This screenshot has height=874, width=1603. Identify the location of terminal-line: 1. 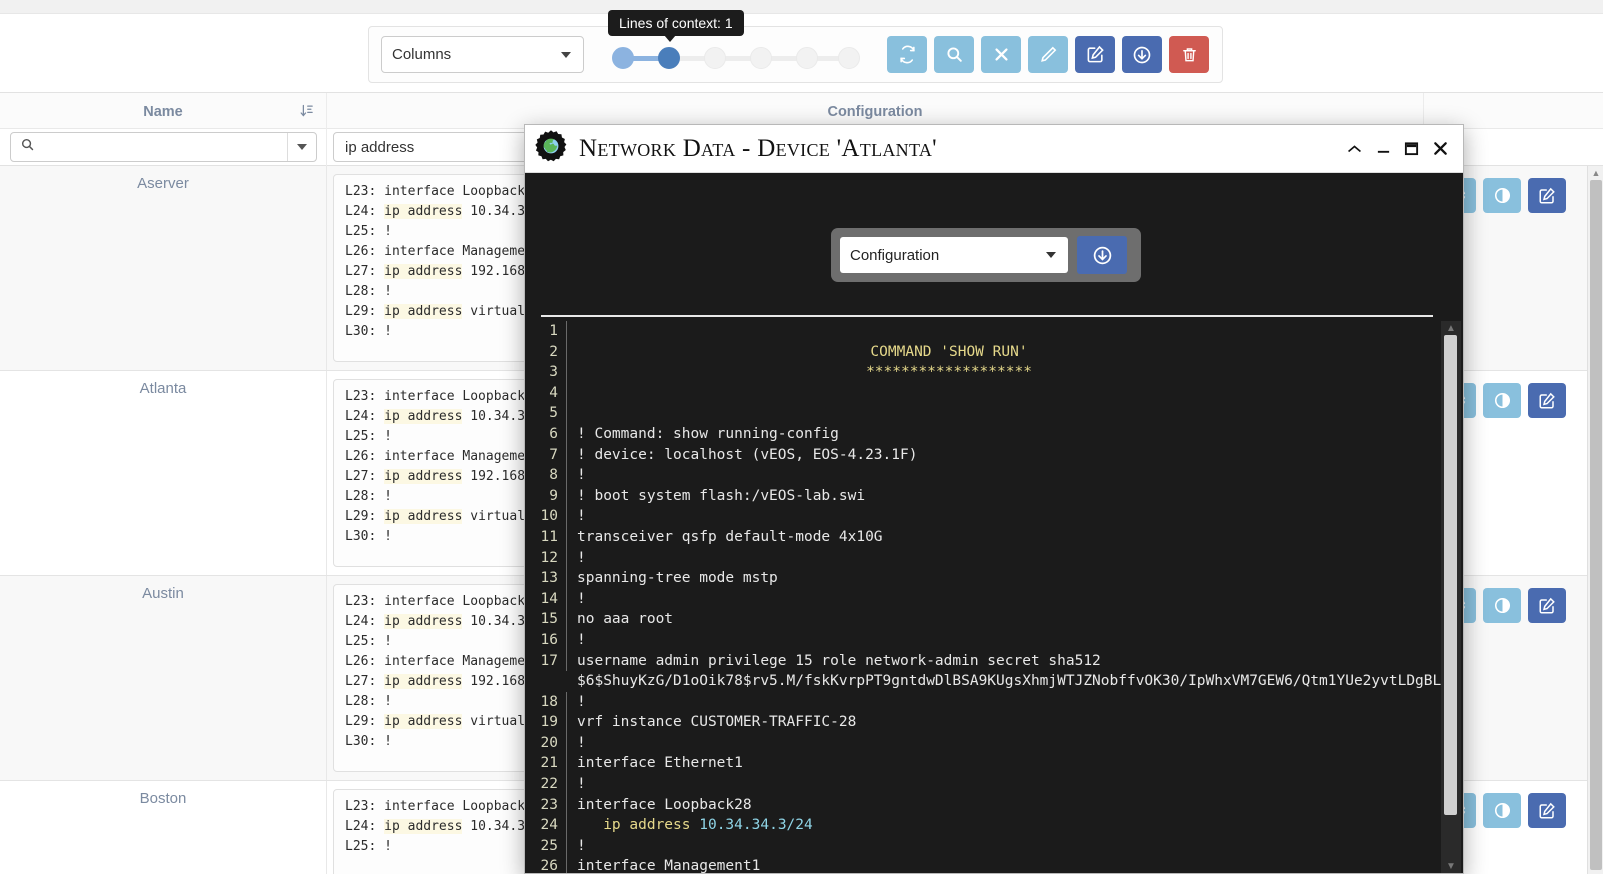
(983, 331).